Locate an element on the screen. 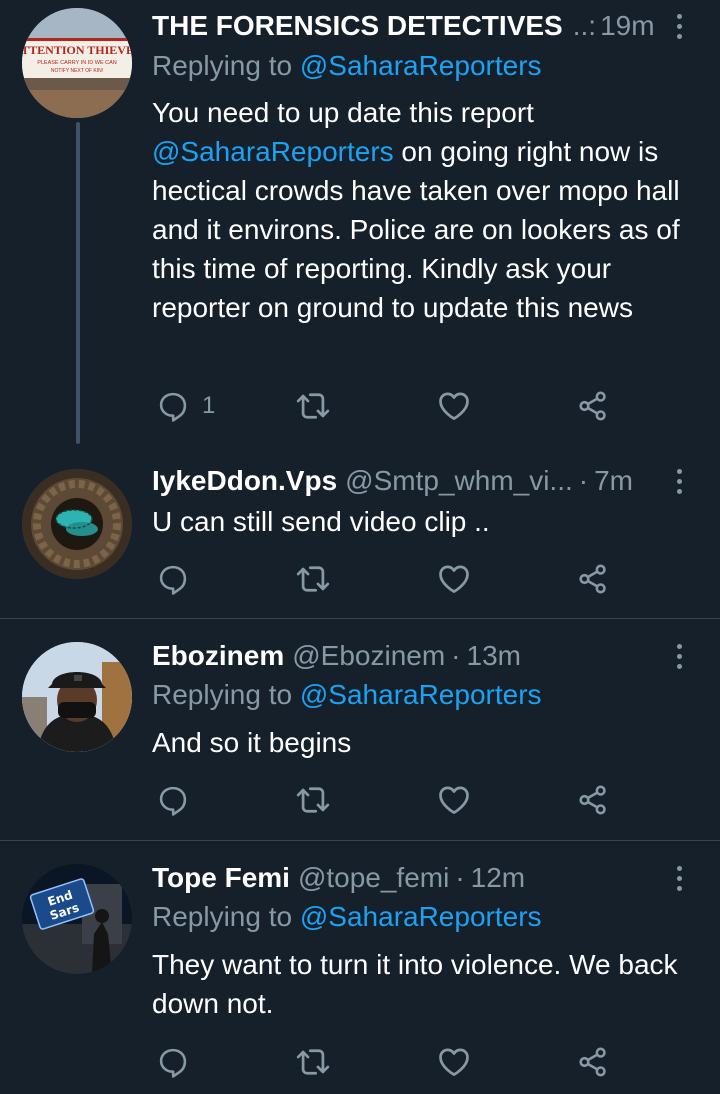  thread-line is located at coordinates (78, 283).